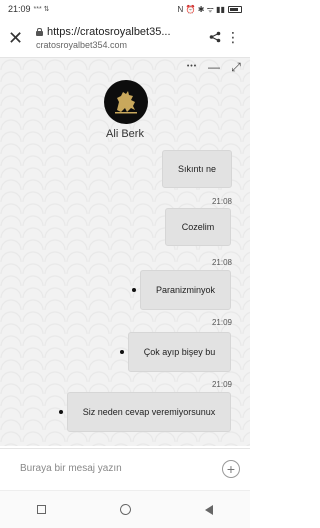 The height and width of the screenshot is (528, 320). I want to click on home-icon, so click(125, 509).